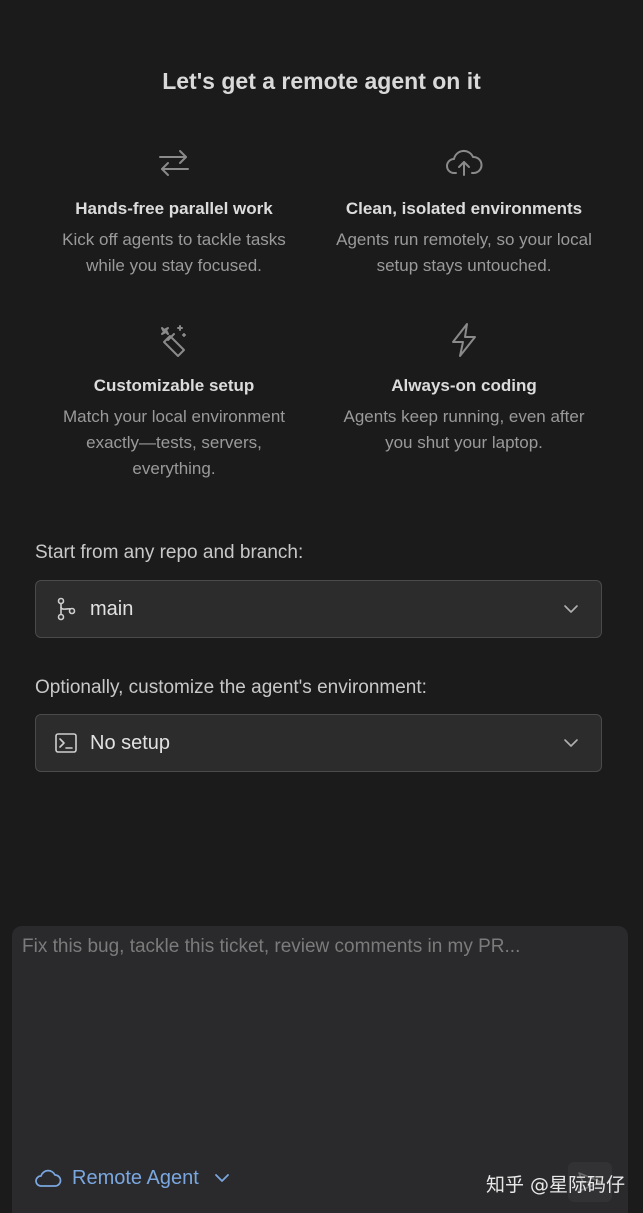 Image resolution: width=643 pixels, height=1213 pixels. Describe the element at coordinates (464, 340) in the screenshot. I see `lightning-icon` at that location.